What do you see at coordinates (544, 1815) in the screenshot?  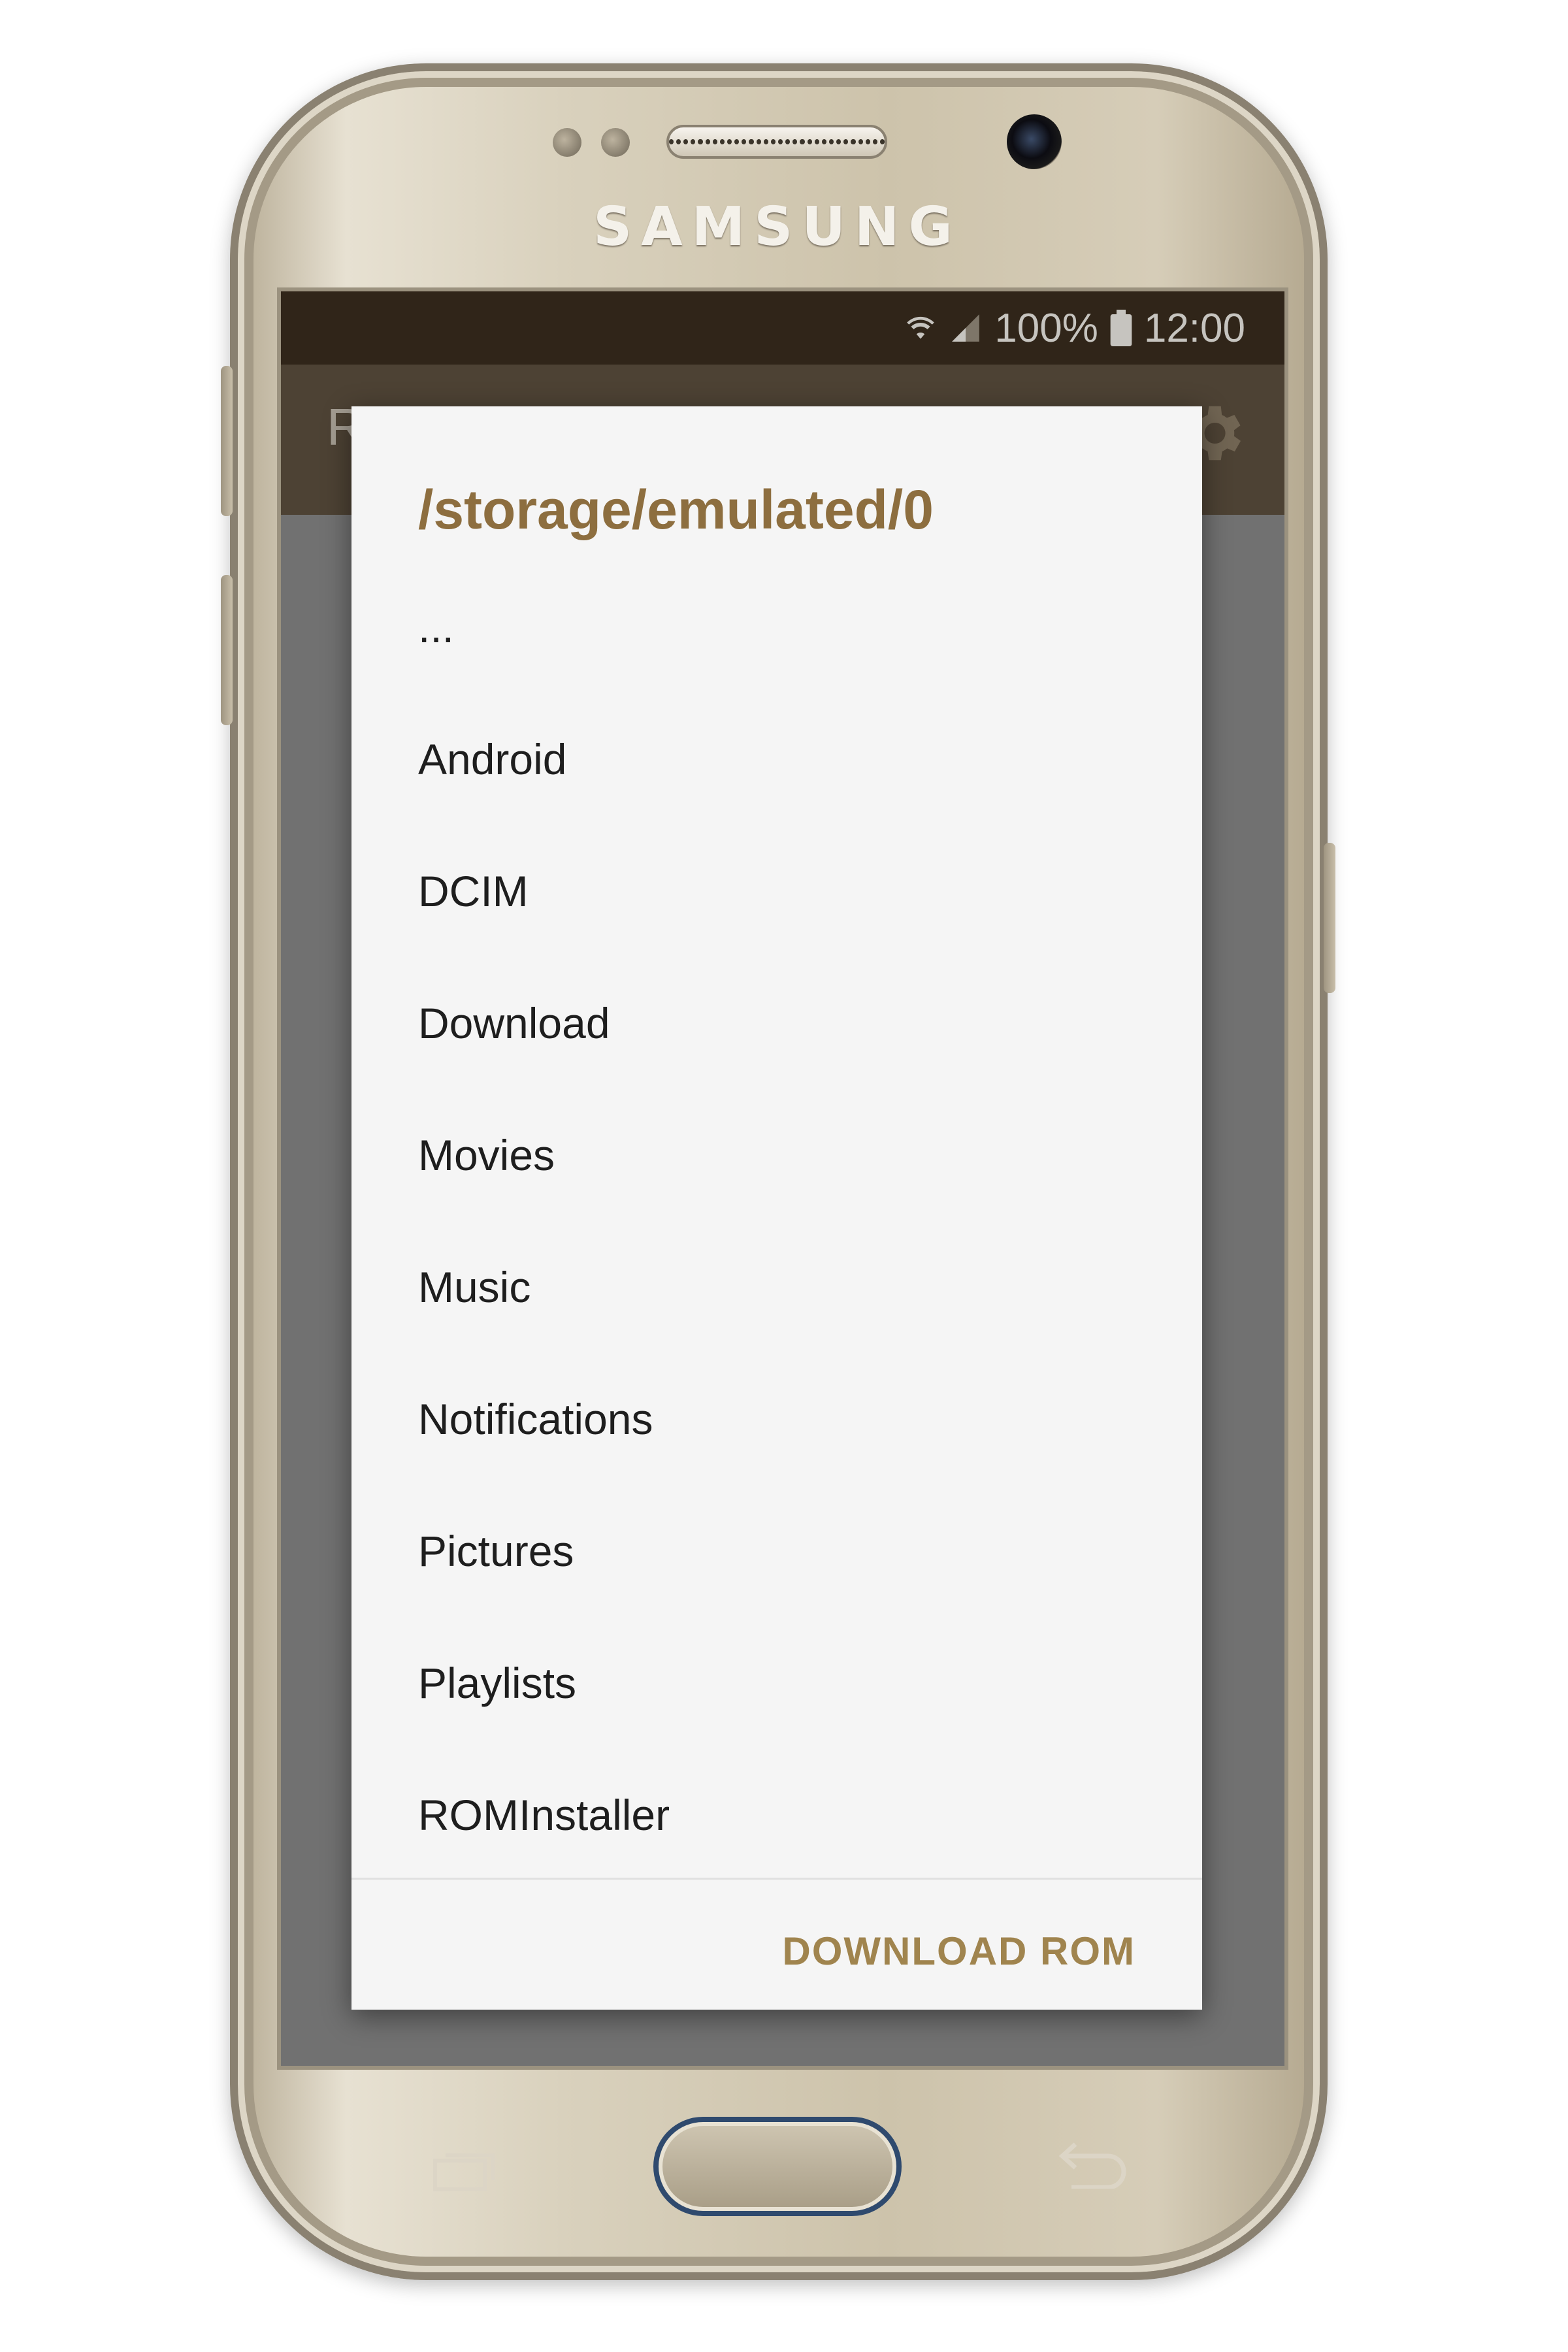 I see `list-item-label: ROMInstaller` at bounding box center [544, 1815].